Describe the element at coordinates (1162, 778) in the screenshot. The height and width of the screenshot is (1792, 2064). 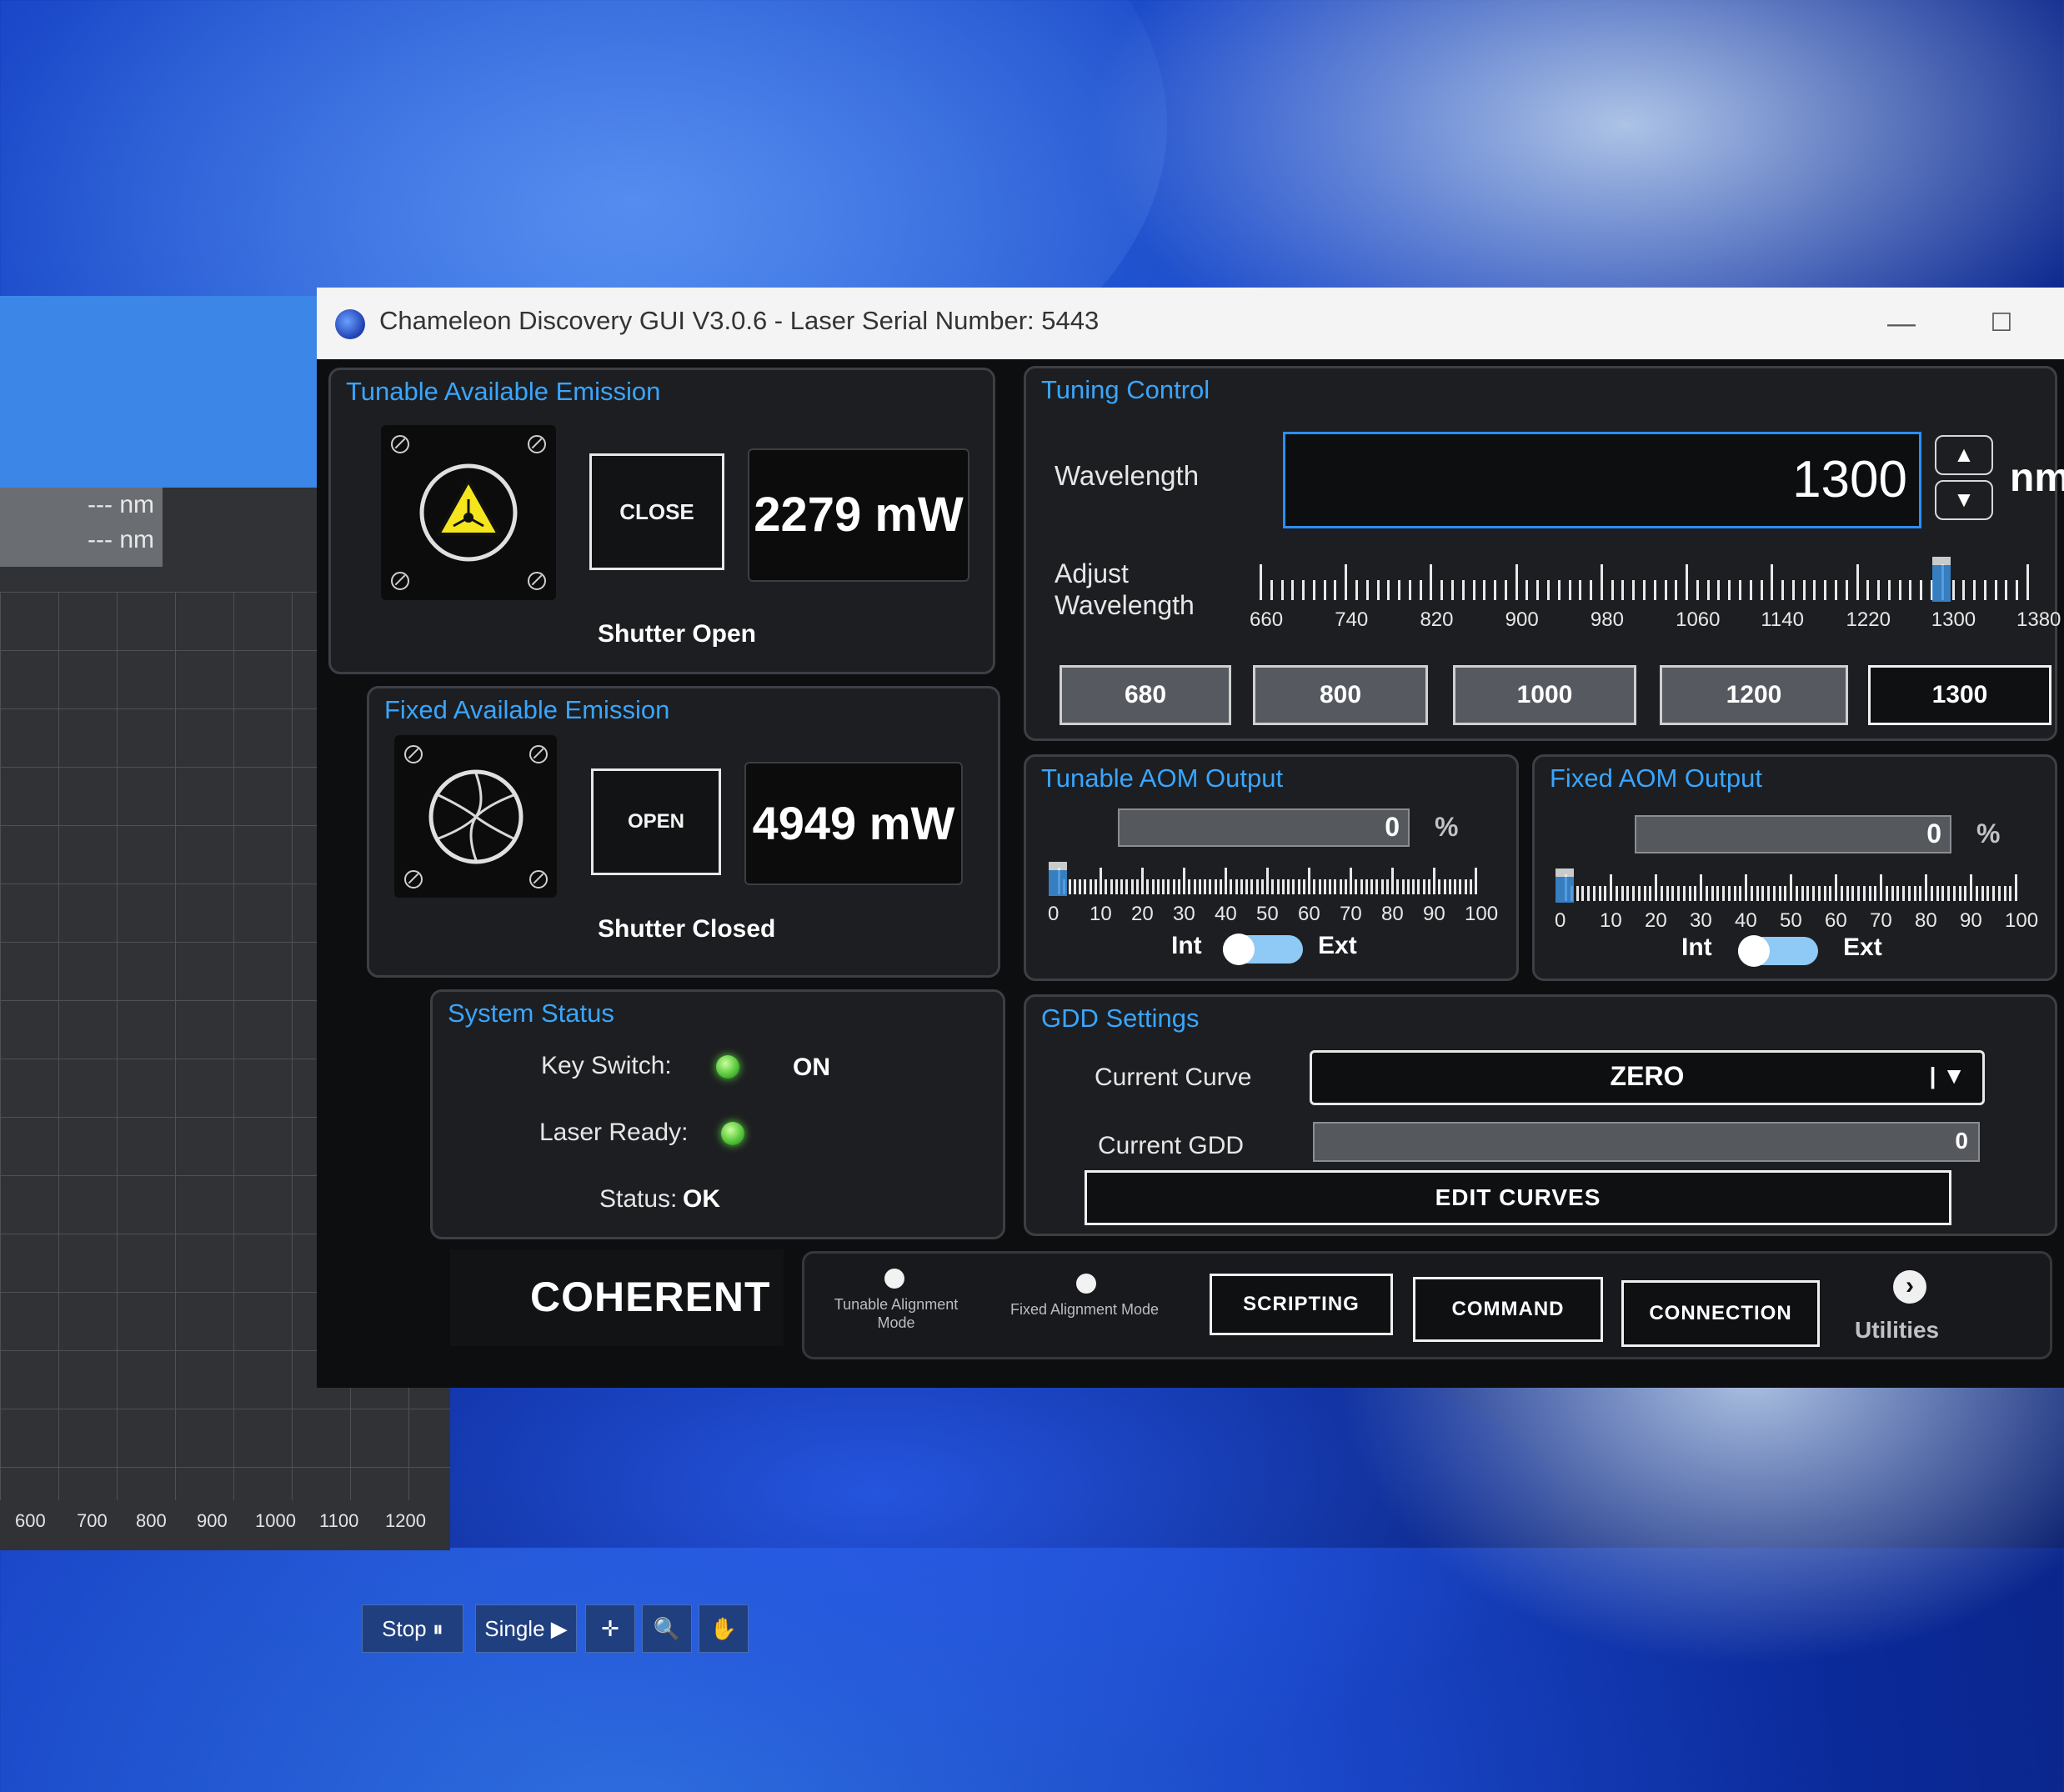
I see `panel-title: Tunable AOM Output` at that location.